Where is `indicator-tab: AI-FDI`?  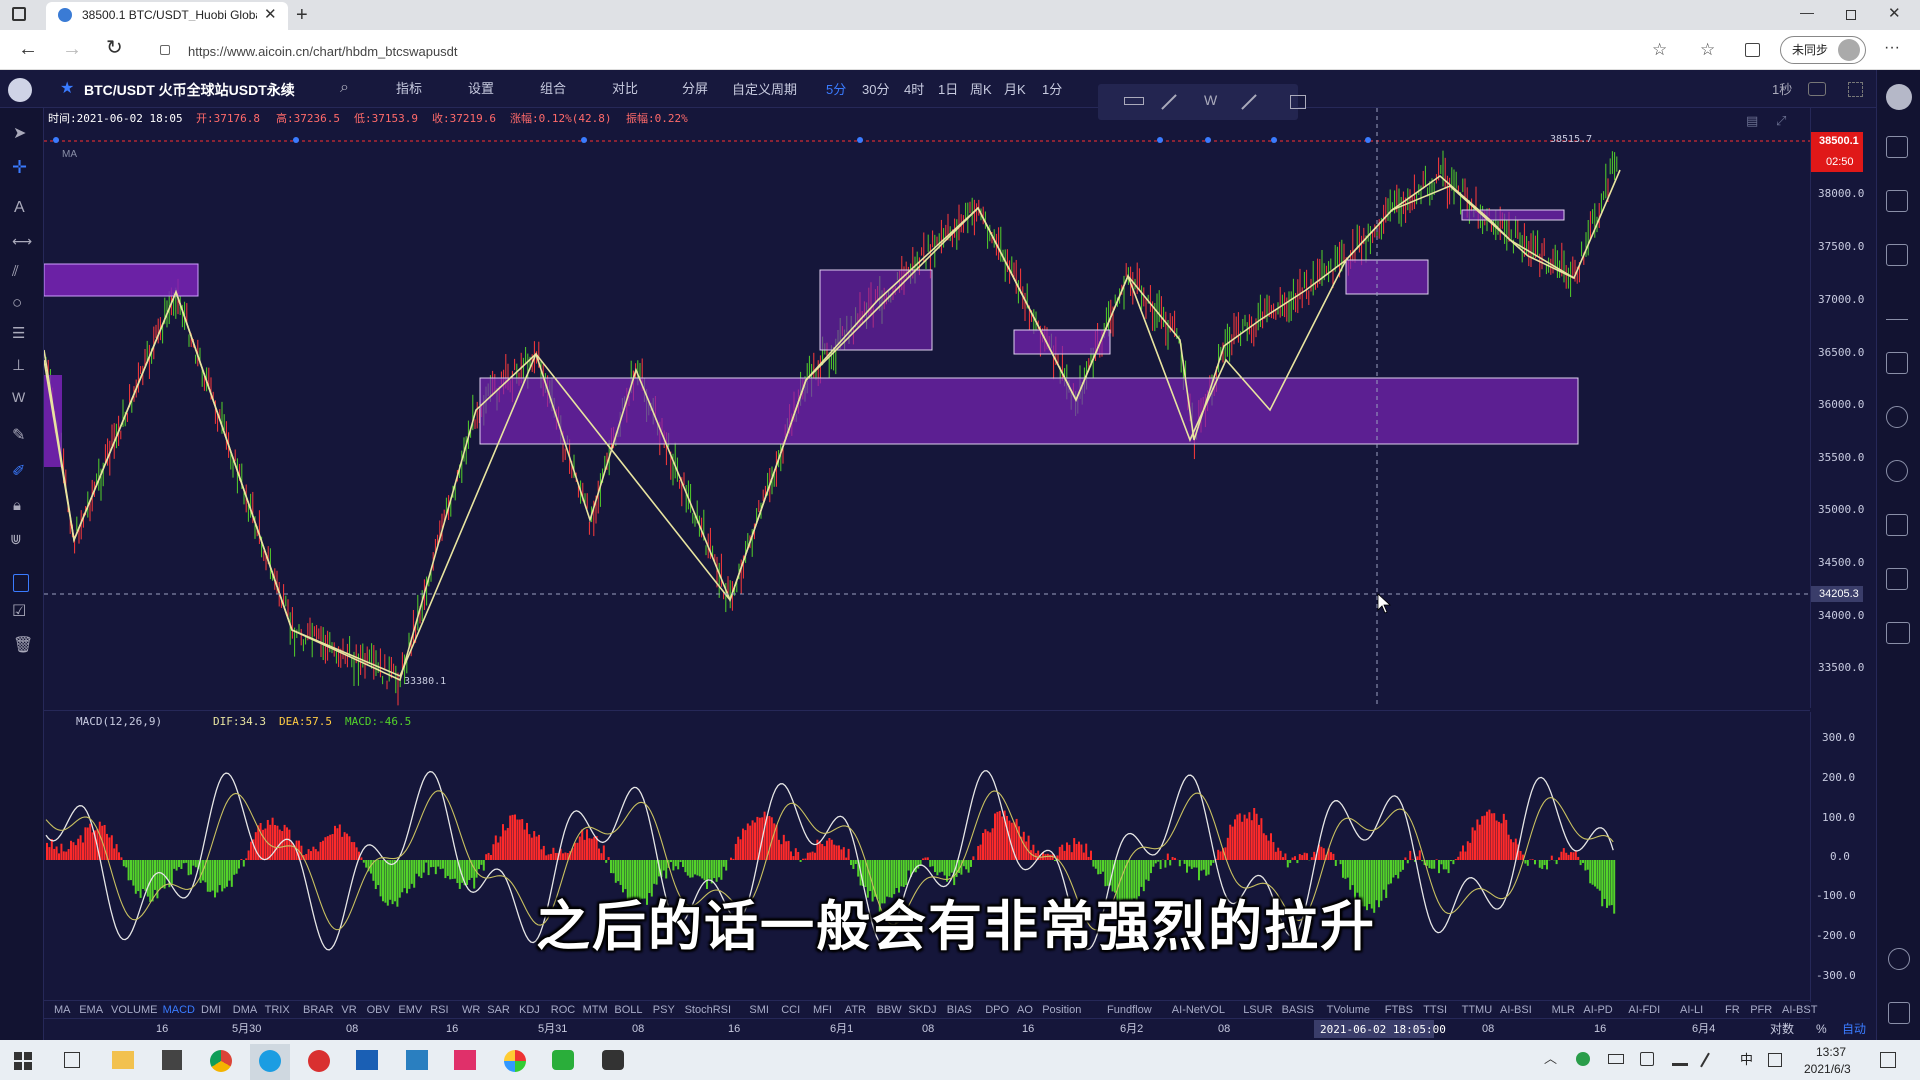
indicator-tab: AI-FDI is located at coordinates (1644, 1010).